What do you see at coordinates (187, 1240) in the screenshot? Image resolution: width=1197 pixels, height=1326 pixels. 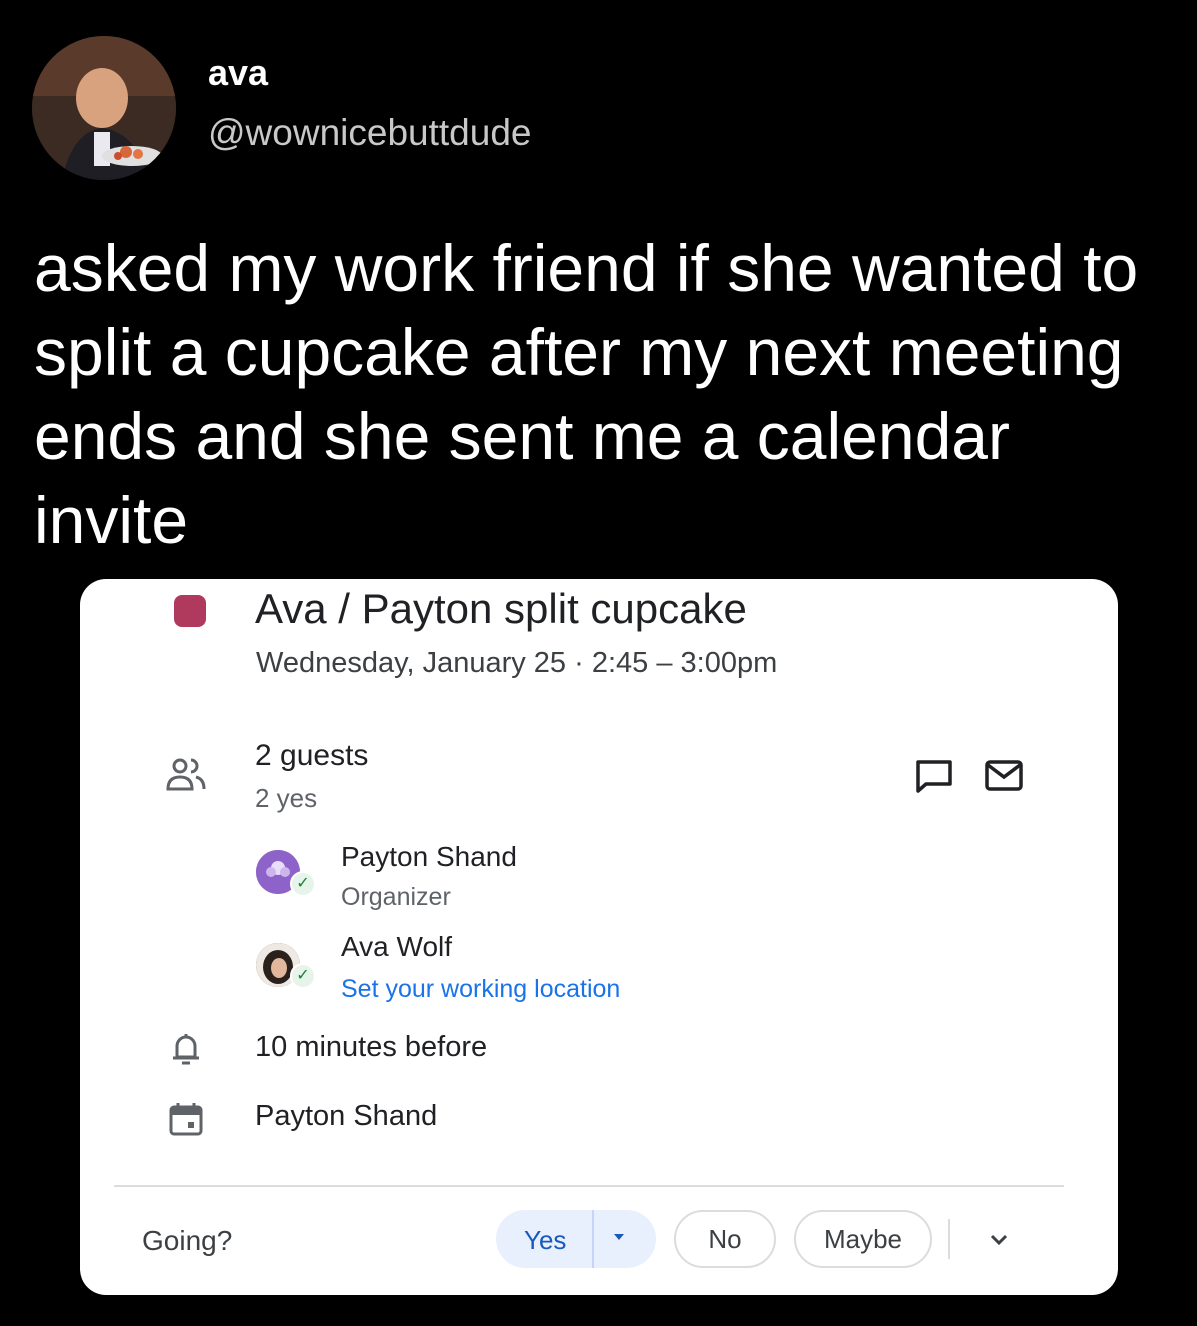 I see `rsvp-prompt: Going?` at bounding box center [187, 1240].